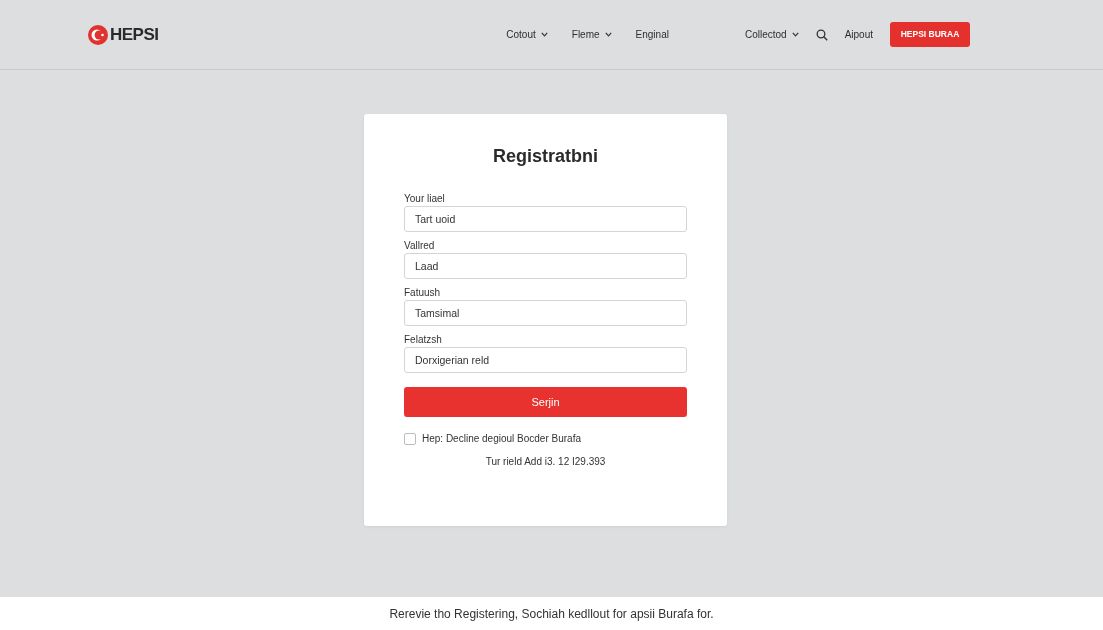 Image resolution: width=1103 pixels, height=630 pixels. I want to click on logo-text: HEPSI, so click(134, 34).